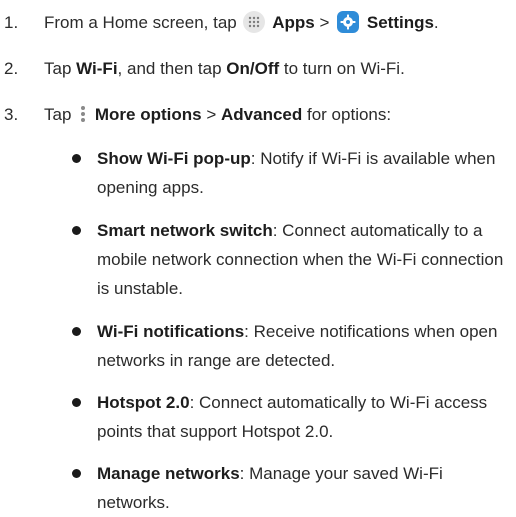 Image resolution: width=516 pixels, height=517 pixels. Describe the element at coordinates (11, 68) in the screenshot. I see `step-number: 2.` at that location.